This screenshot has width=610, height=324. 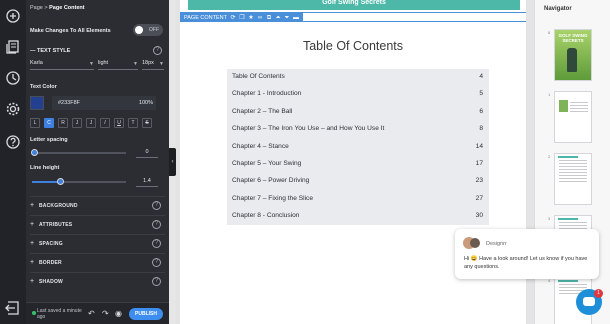 I want to click on history-icon, so click(x=13, y=78).